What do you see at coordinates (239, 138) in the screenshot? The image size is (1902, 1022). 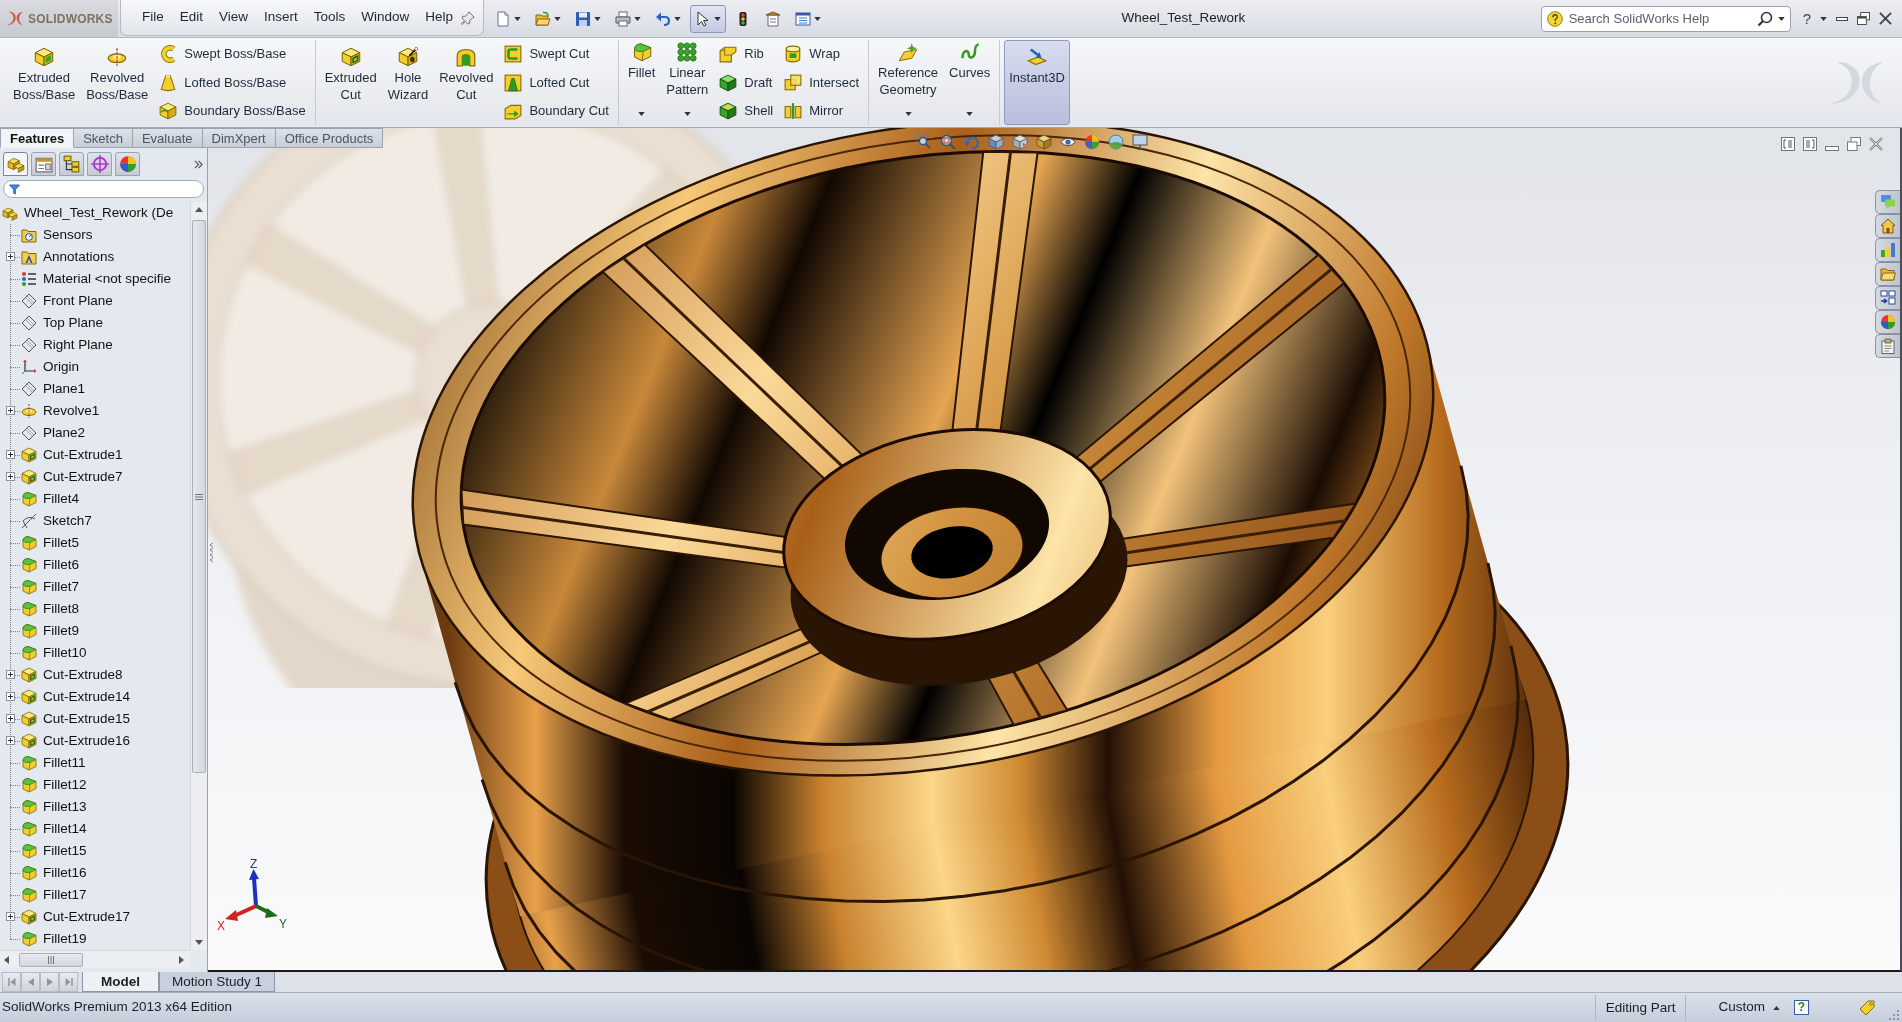 I see `command-tab: DimXpert` at bounding box center [239, 138].